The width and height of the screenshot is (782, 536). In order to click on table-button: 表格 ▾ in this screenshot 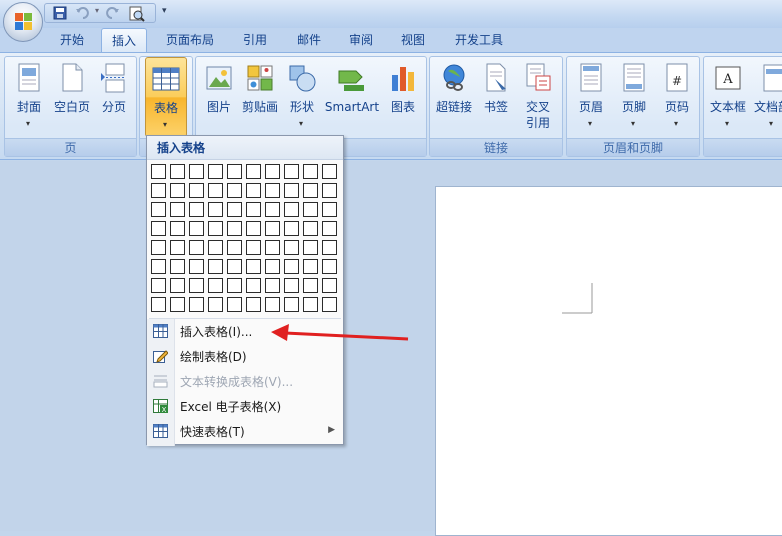, I will do `click(166, 97)`.